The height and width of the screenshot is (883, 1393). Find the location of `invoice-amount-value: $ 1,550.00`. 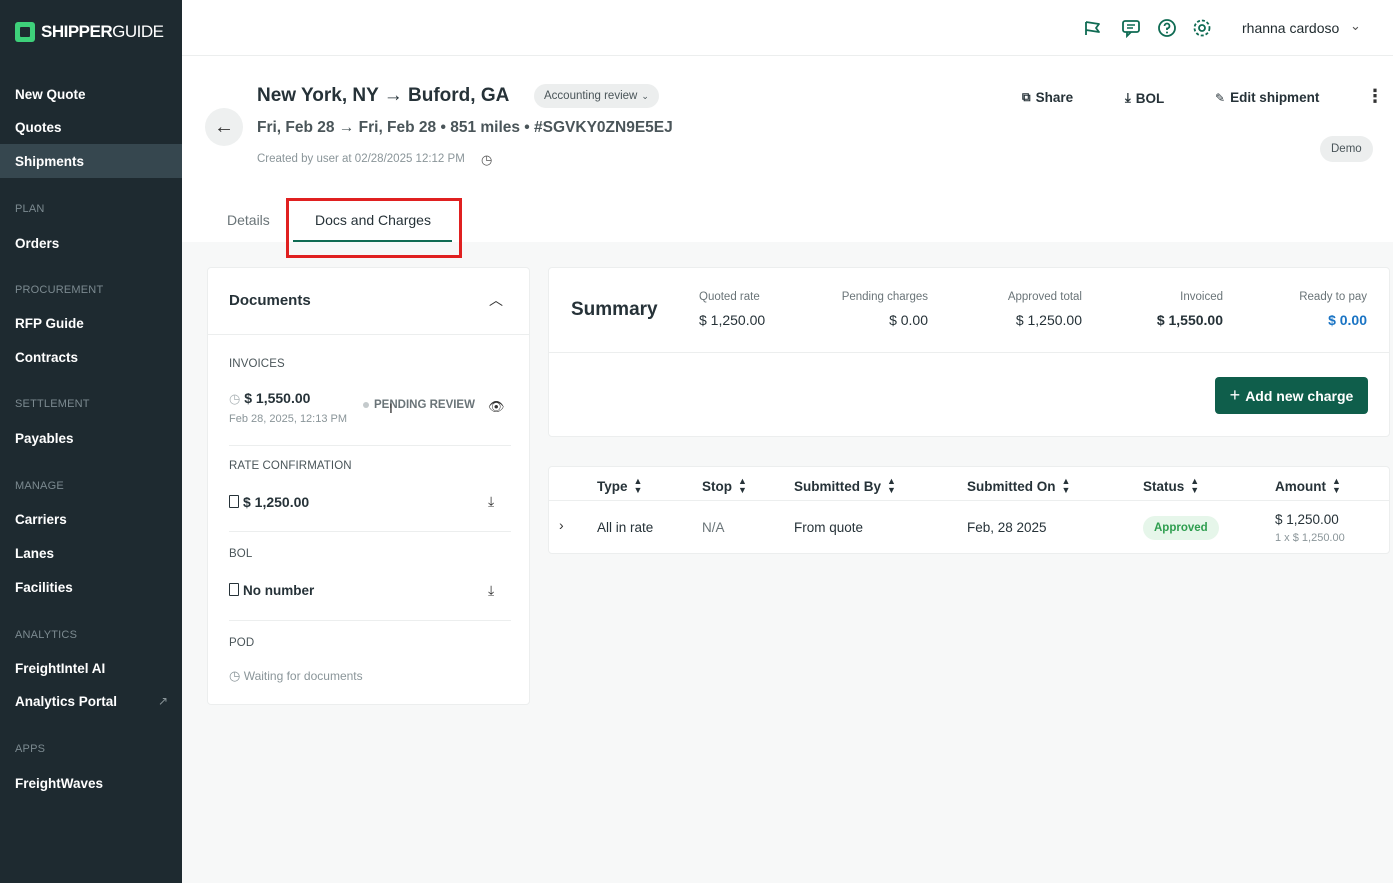

invoice-amount-value: $ 1,550.00 is located at coordinates (277, 398).